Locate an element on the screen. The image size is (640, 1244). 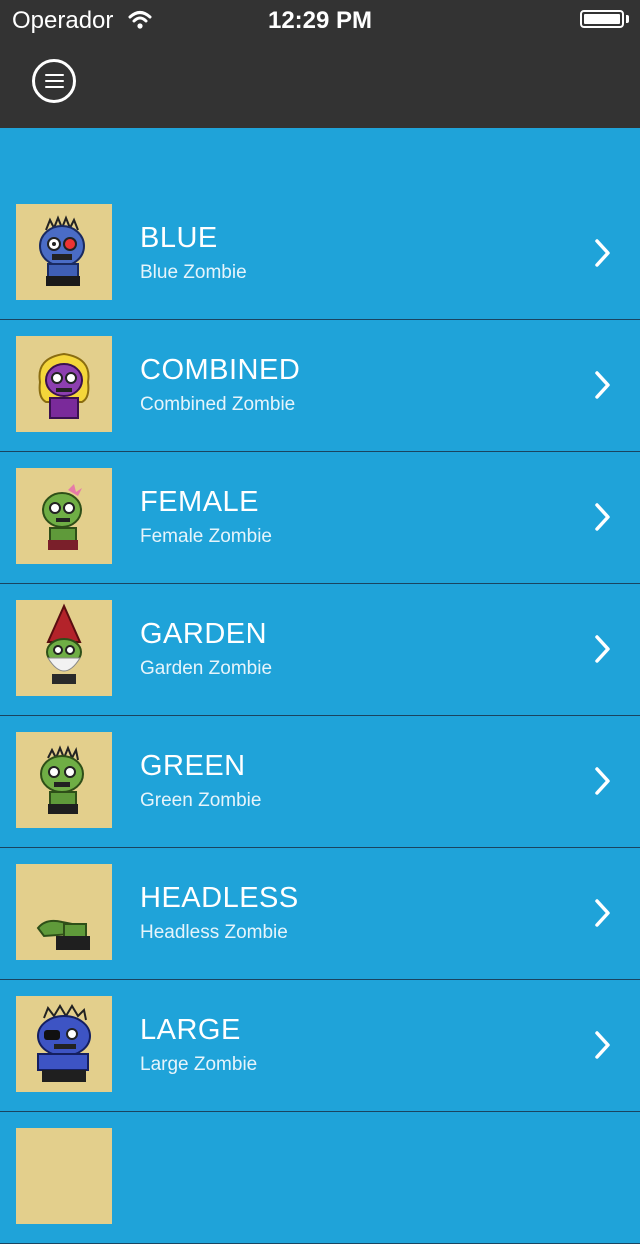
item-title: LARGE is located at coordinates (190, 1030).